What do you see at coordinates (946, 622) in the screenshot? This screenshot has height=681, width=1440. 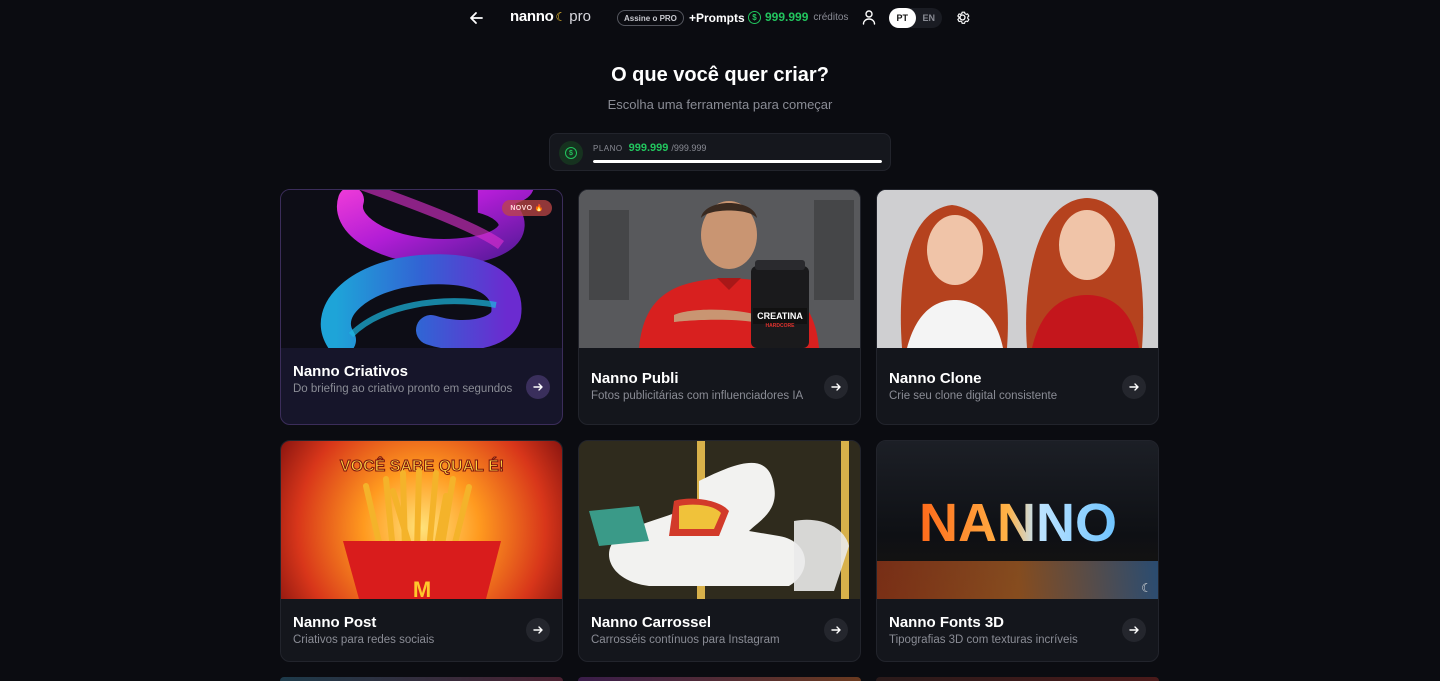 I see `card-title: Nanno Fonts 3D` at bounding box center [946, 622].